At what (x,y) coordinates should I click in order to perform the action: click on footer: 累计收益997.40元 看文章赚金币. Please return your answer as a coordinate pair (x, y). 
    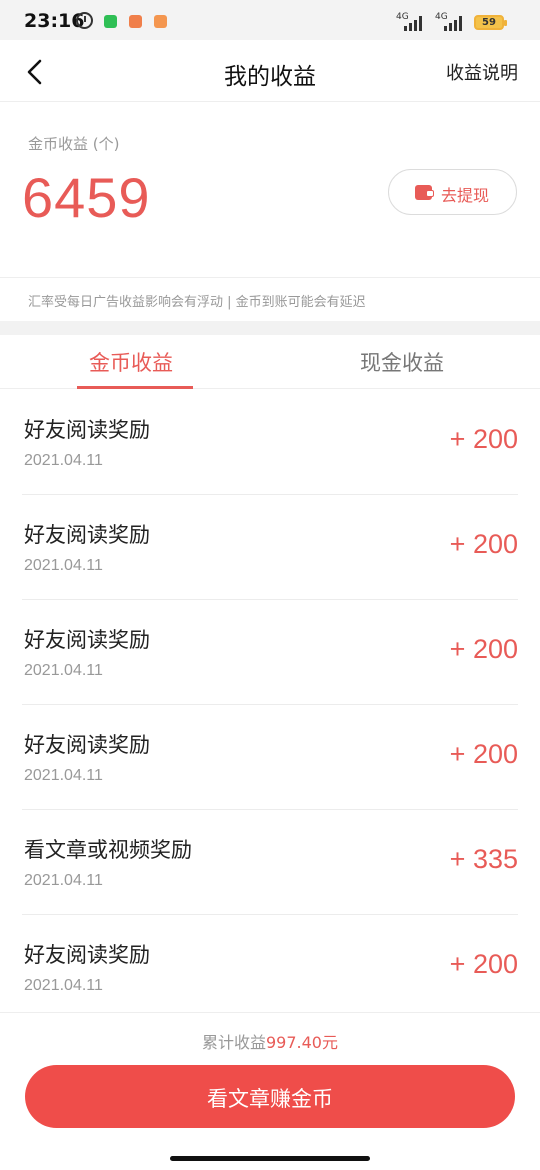
    Looking at the image, I should click on (270, 1091).